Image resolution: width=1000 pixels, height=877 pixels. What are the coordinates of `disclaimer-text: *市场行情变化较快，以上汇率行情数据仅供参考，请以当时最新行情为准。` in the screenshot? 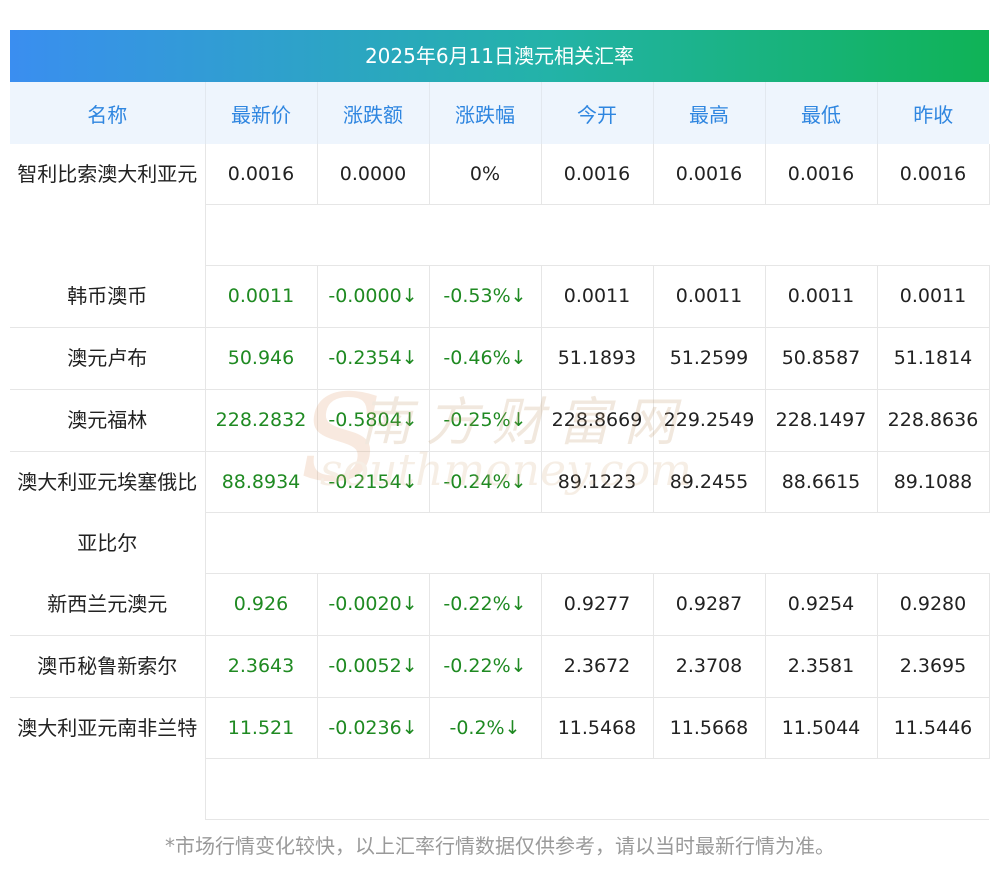 It's located at (500, 846).